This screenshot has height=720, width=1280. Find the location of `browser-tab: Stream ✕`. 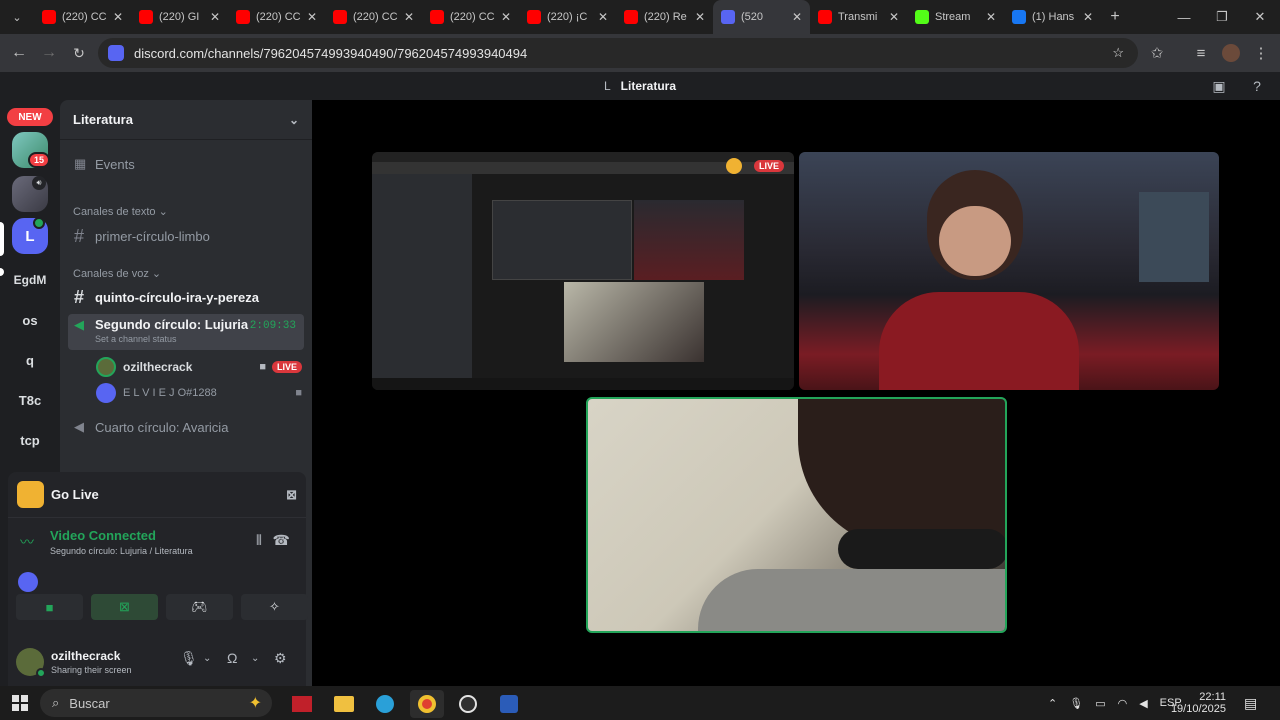

browser-tab: Stream ✕ is located at coordinates (955, 17).